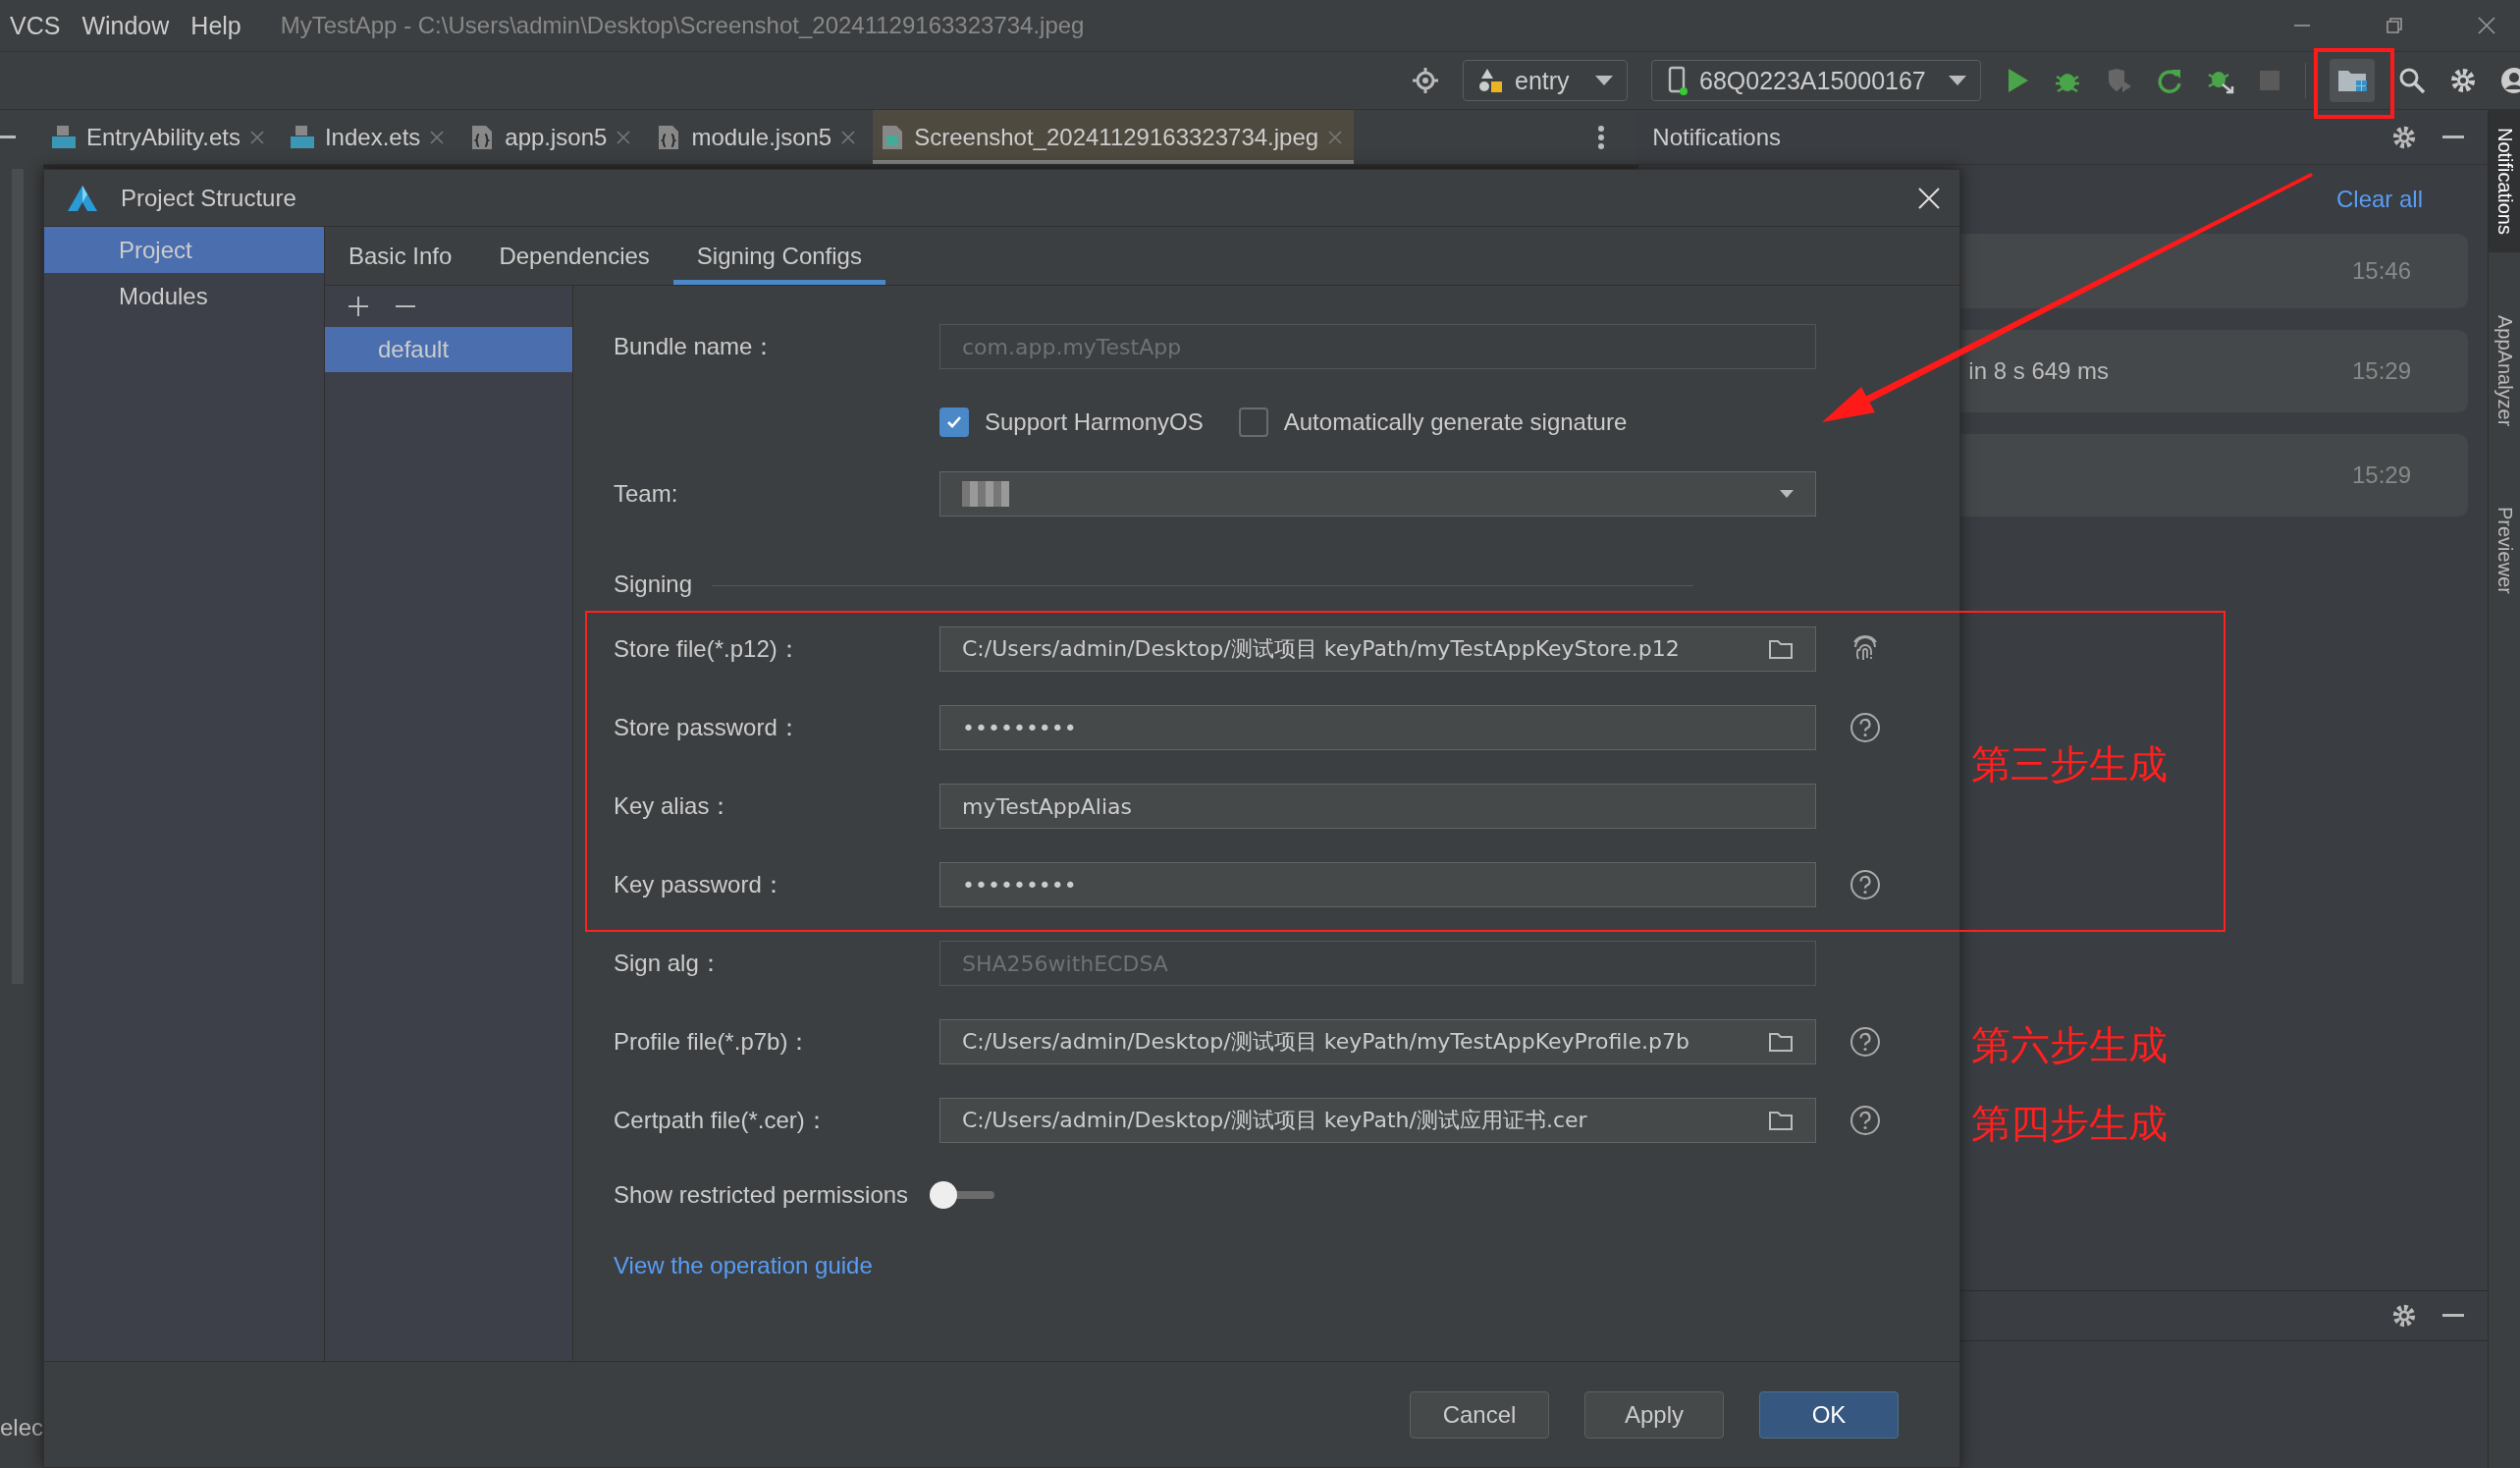  Describe the element at coordinates (82, 198) in the screenshot. I see `logo-icon` at that location.